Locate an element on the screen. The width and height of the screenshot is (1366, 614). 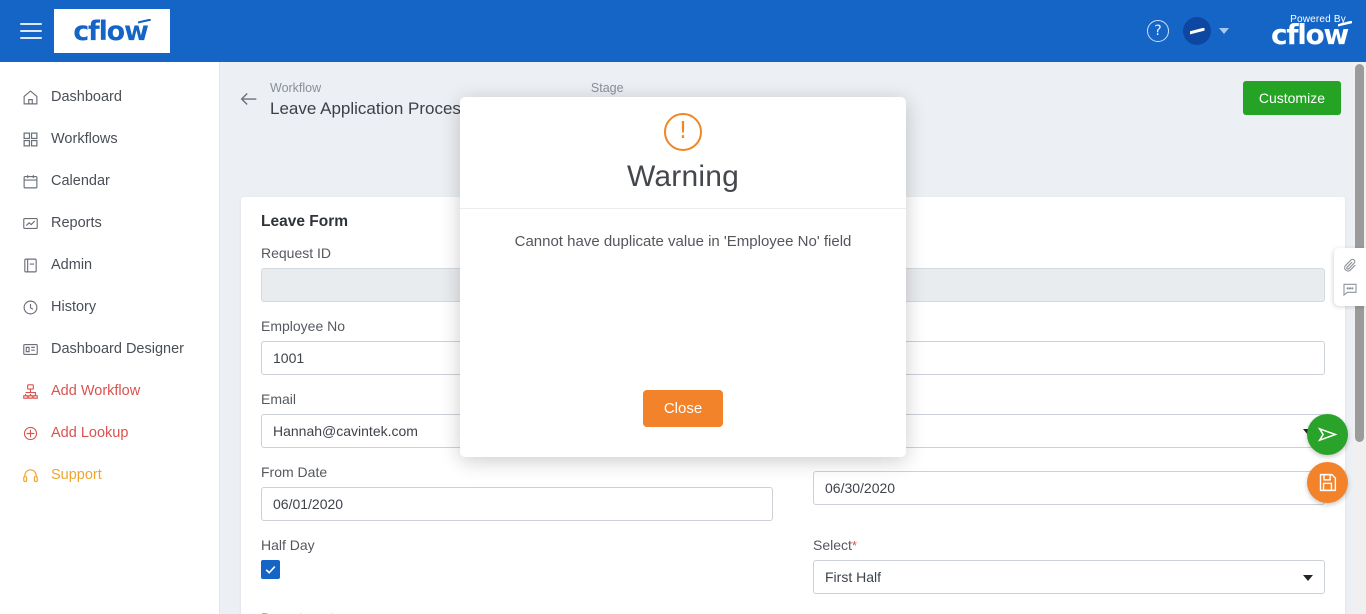
breadcrumb-stage-label: Stage is located at coordinates (607, 88).